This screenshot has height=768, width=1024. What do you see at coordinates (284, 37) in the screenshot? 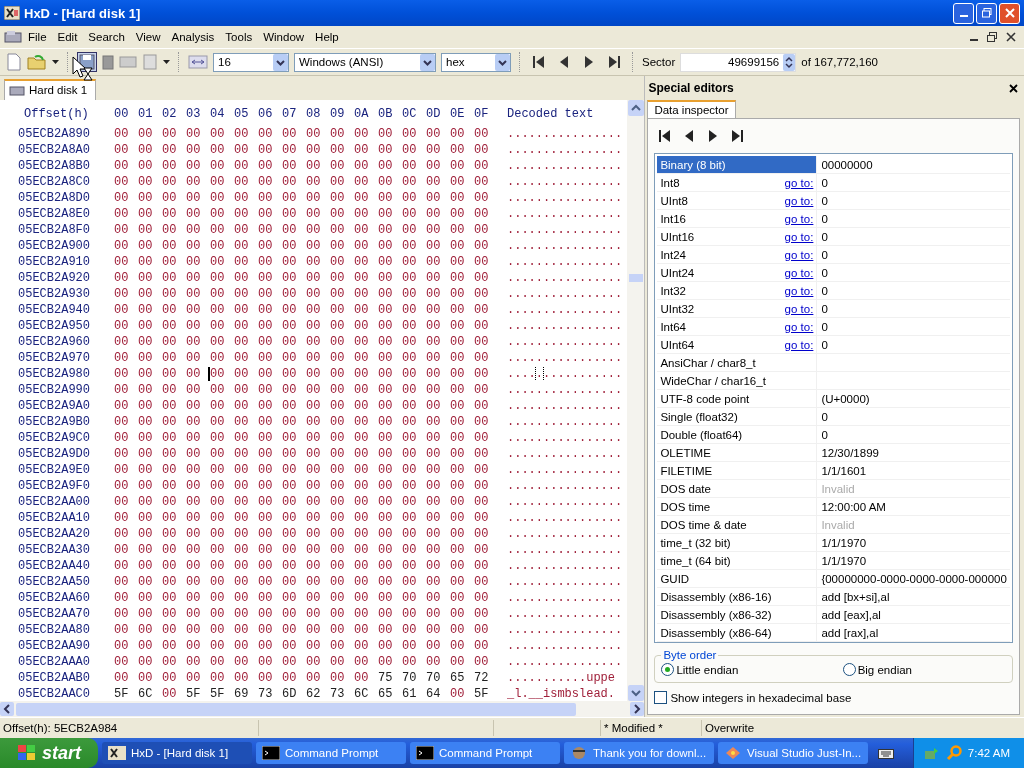
I see `menu-item: Window` at bounding box center [284, 37].